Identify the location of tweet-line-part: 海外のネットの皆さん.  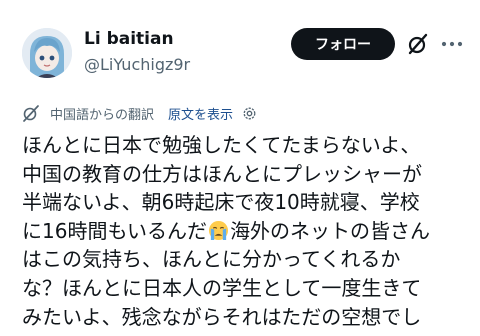
(330, 230).